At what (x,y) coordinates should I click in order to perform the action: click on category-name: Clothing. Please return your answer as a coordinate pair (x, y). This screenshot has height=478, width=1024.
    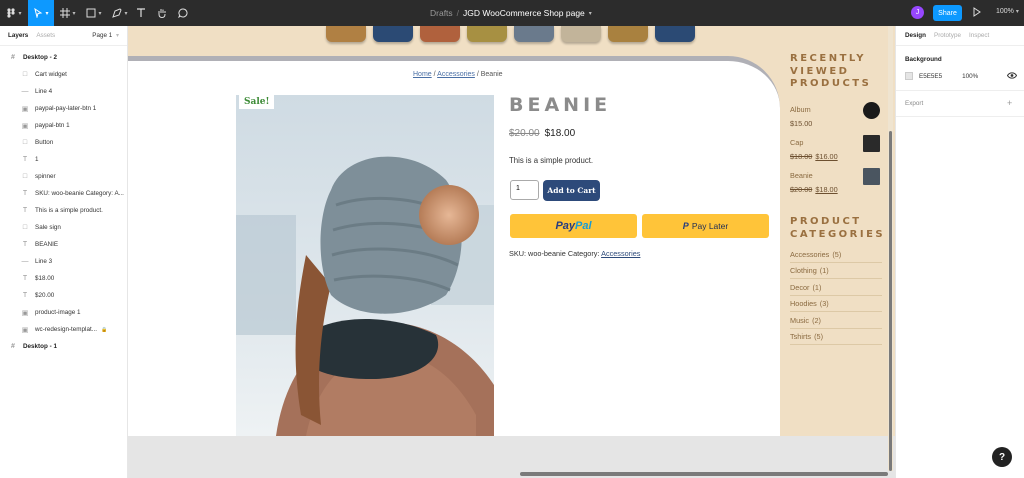
    Looking at the image, I should click on (803, 270).